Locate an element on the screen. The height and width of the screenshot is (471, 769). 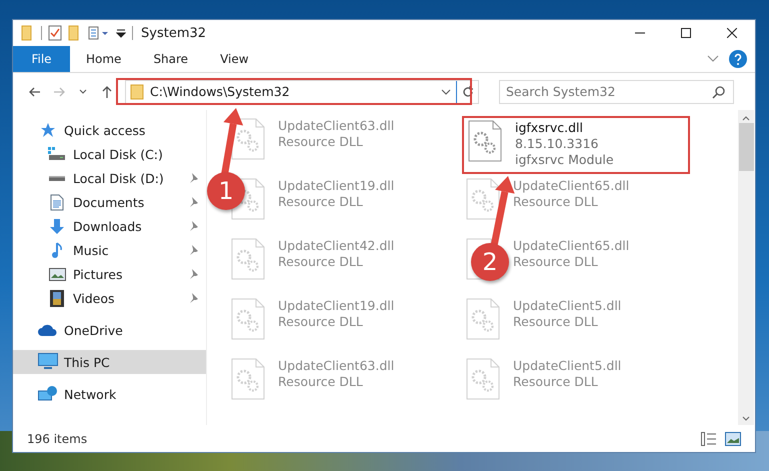
file-detail: 8.15.10.3316 is located at coordinates (557, 144).